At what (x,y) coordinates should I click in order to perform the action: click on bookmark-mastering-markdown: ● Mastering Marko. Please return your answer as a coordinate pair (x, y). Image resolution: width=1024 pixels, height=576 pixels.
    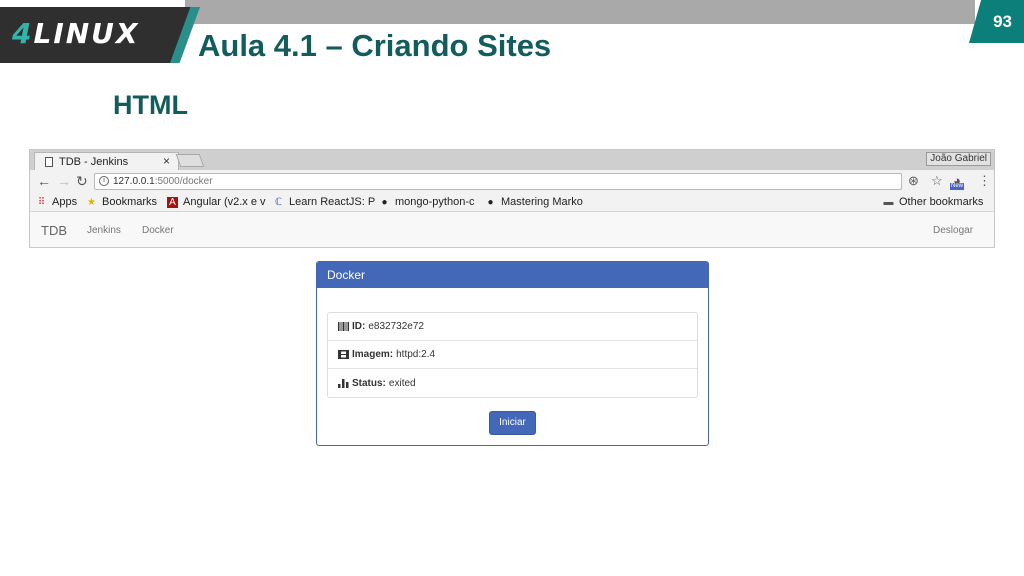
    Looking at the image, I should click on (533, 202).